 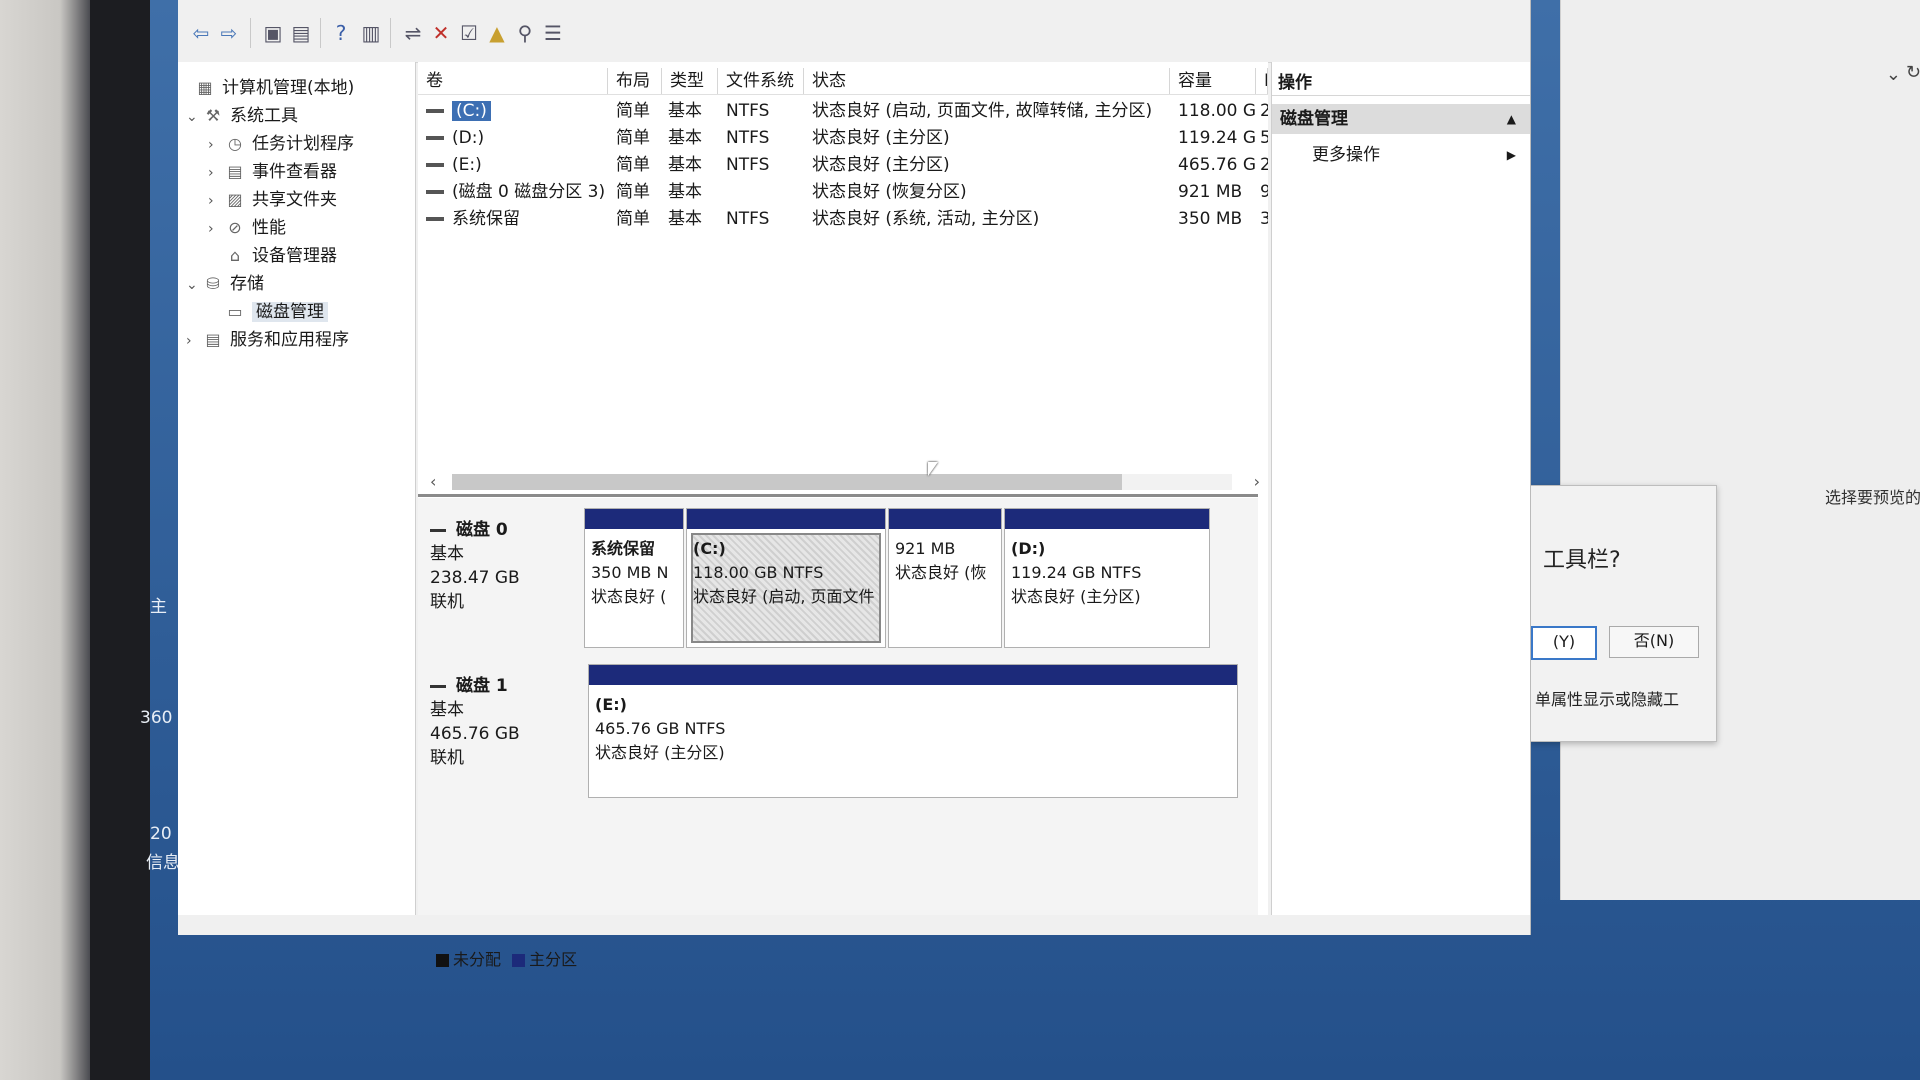 What do you see at coordinates (471, 111) in the screenshot?
I see `volume-name: (C:)` at bounding box center [471, 111].